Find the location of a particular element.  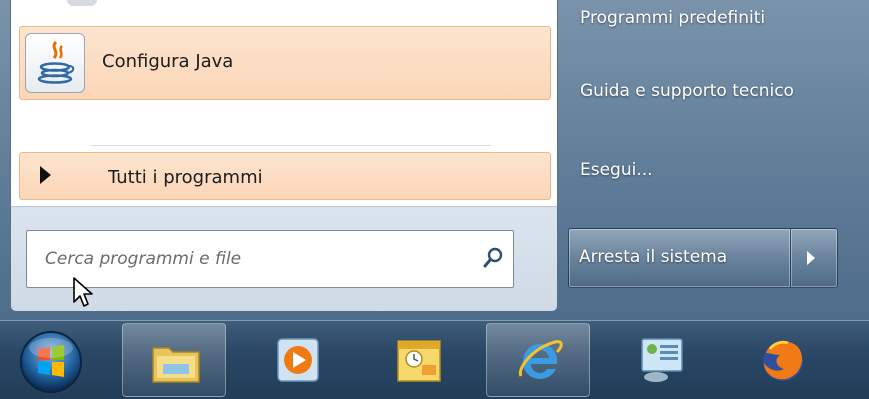

internet-explorer-icon is located at coordinates (540, 359).